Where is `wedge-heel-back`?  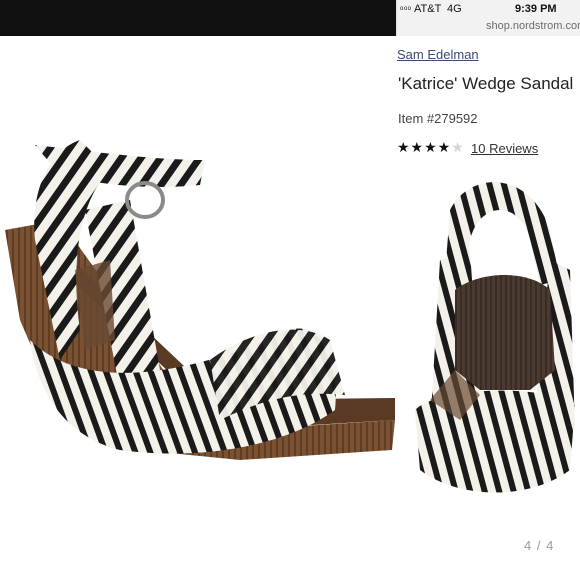
wedge-heel-back is located at coordinates (505, 332).